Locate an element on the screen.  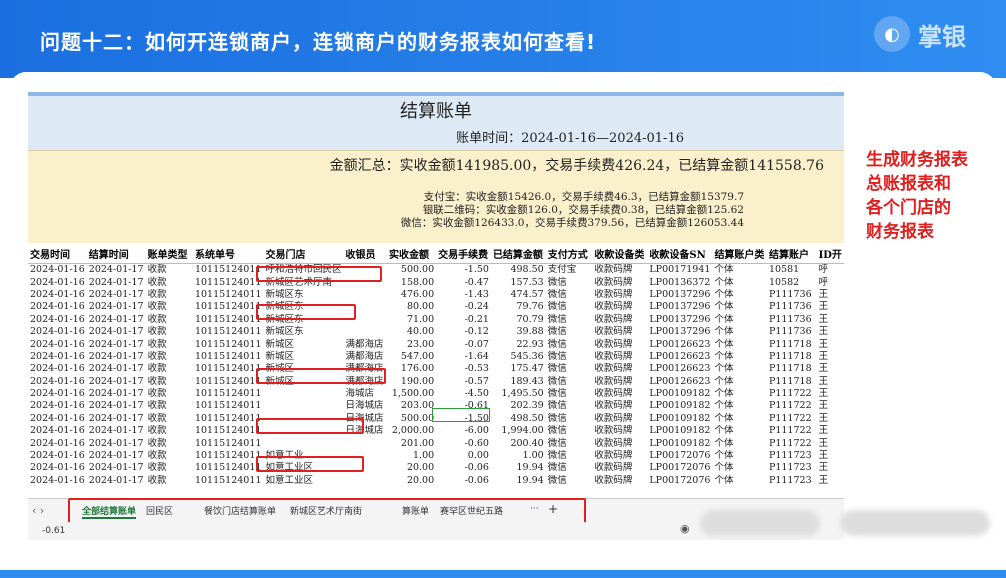
table-cell: 39.88 is located at coordinates (518, 332).